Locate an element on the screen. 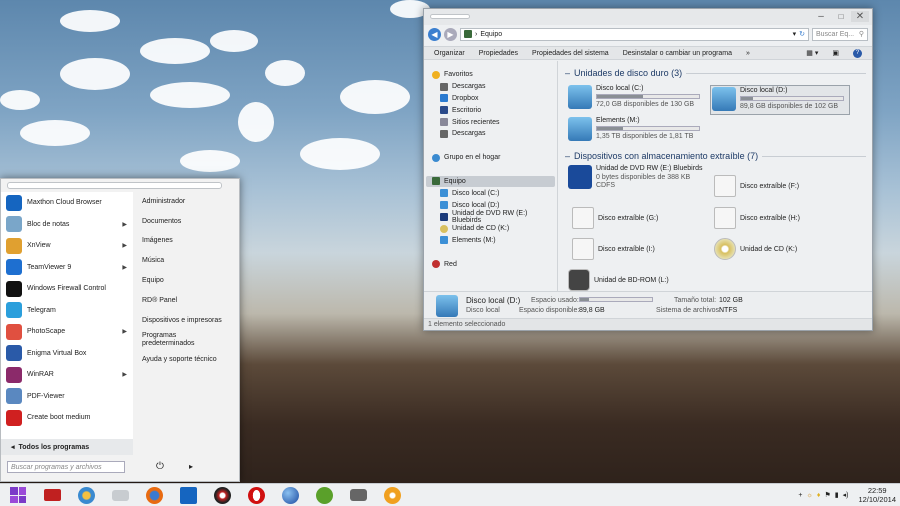 Image resolution: width=900 pixels, height=506 pixels. maximize-button: □ is located at coordinates (841, 16).